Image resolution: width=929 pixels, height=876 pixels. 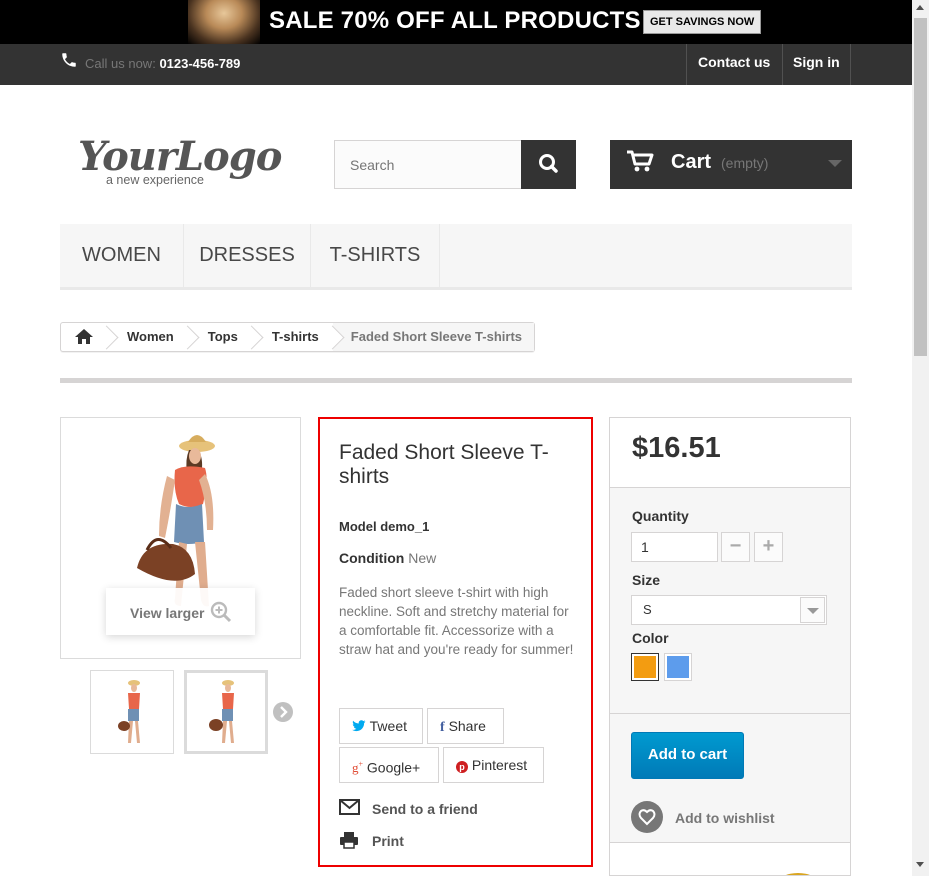 I want to click on section-divider, so click(x=456, y=380).